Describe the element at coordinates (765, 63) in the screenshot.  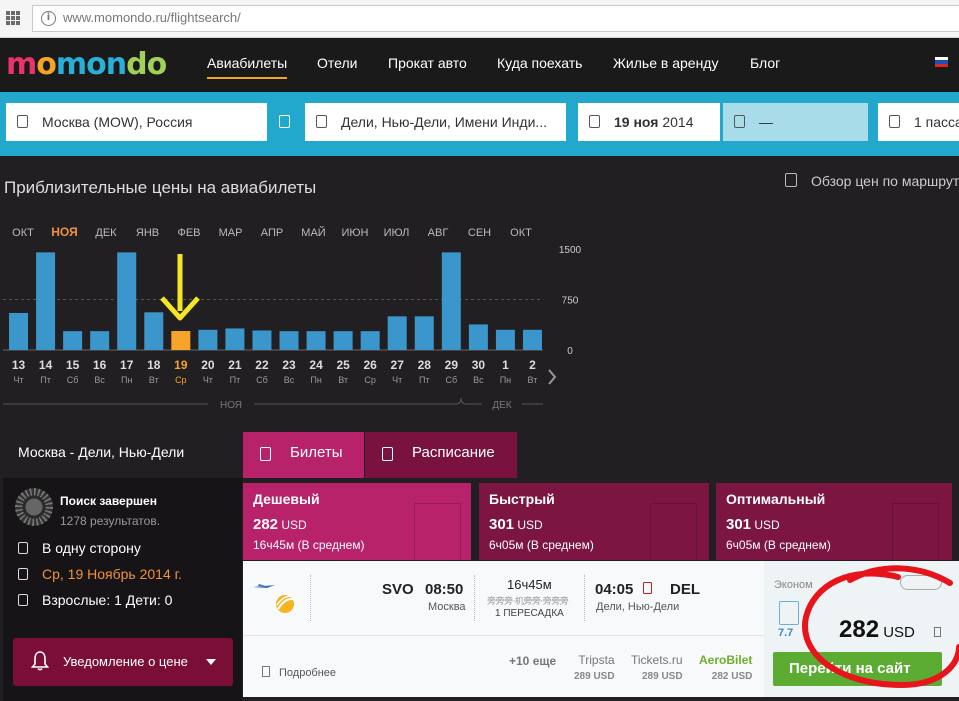
I see `nav-blog: Блог` at that location.